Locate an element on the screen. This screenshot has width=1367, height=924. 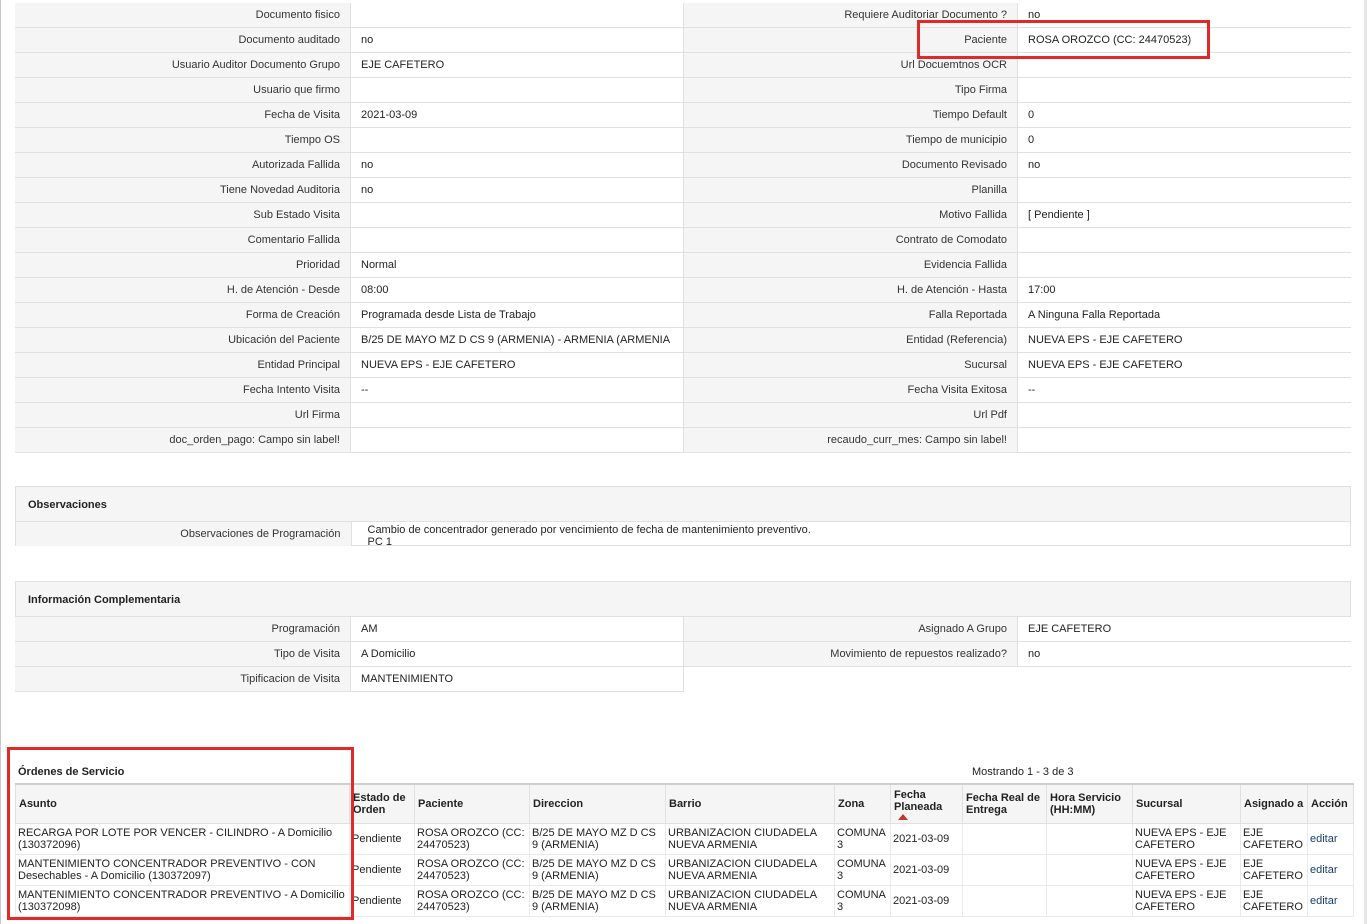
order-fecha-real is located at coordinates (1004, 839).